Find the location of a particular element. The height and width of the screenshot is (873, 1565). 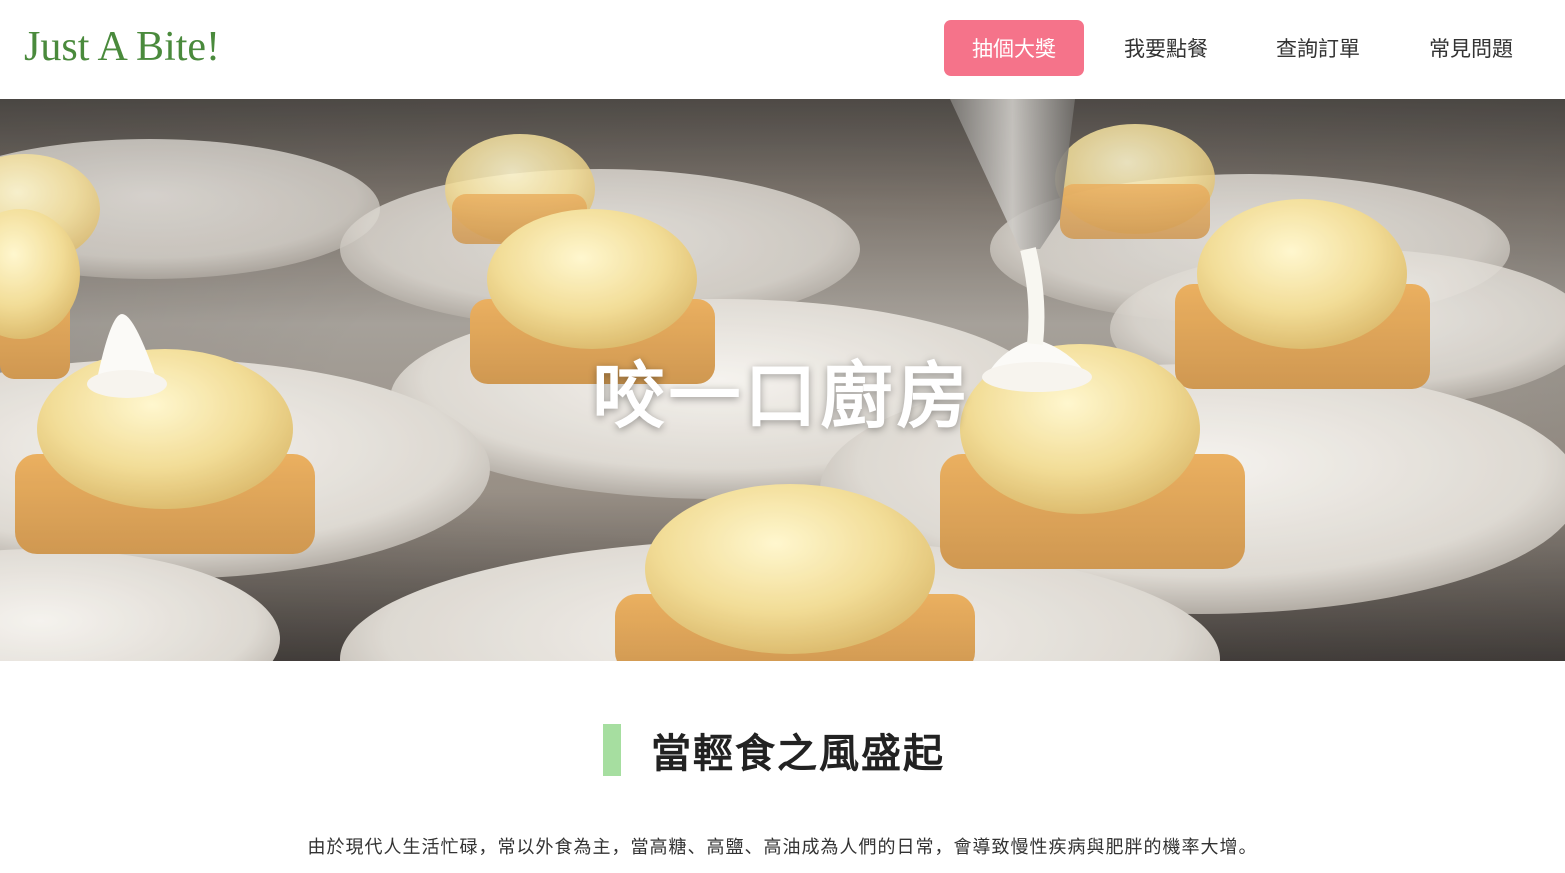

section-heading: 當輕食之風盛起 is located at coordinates (774, 749).